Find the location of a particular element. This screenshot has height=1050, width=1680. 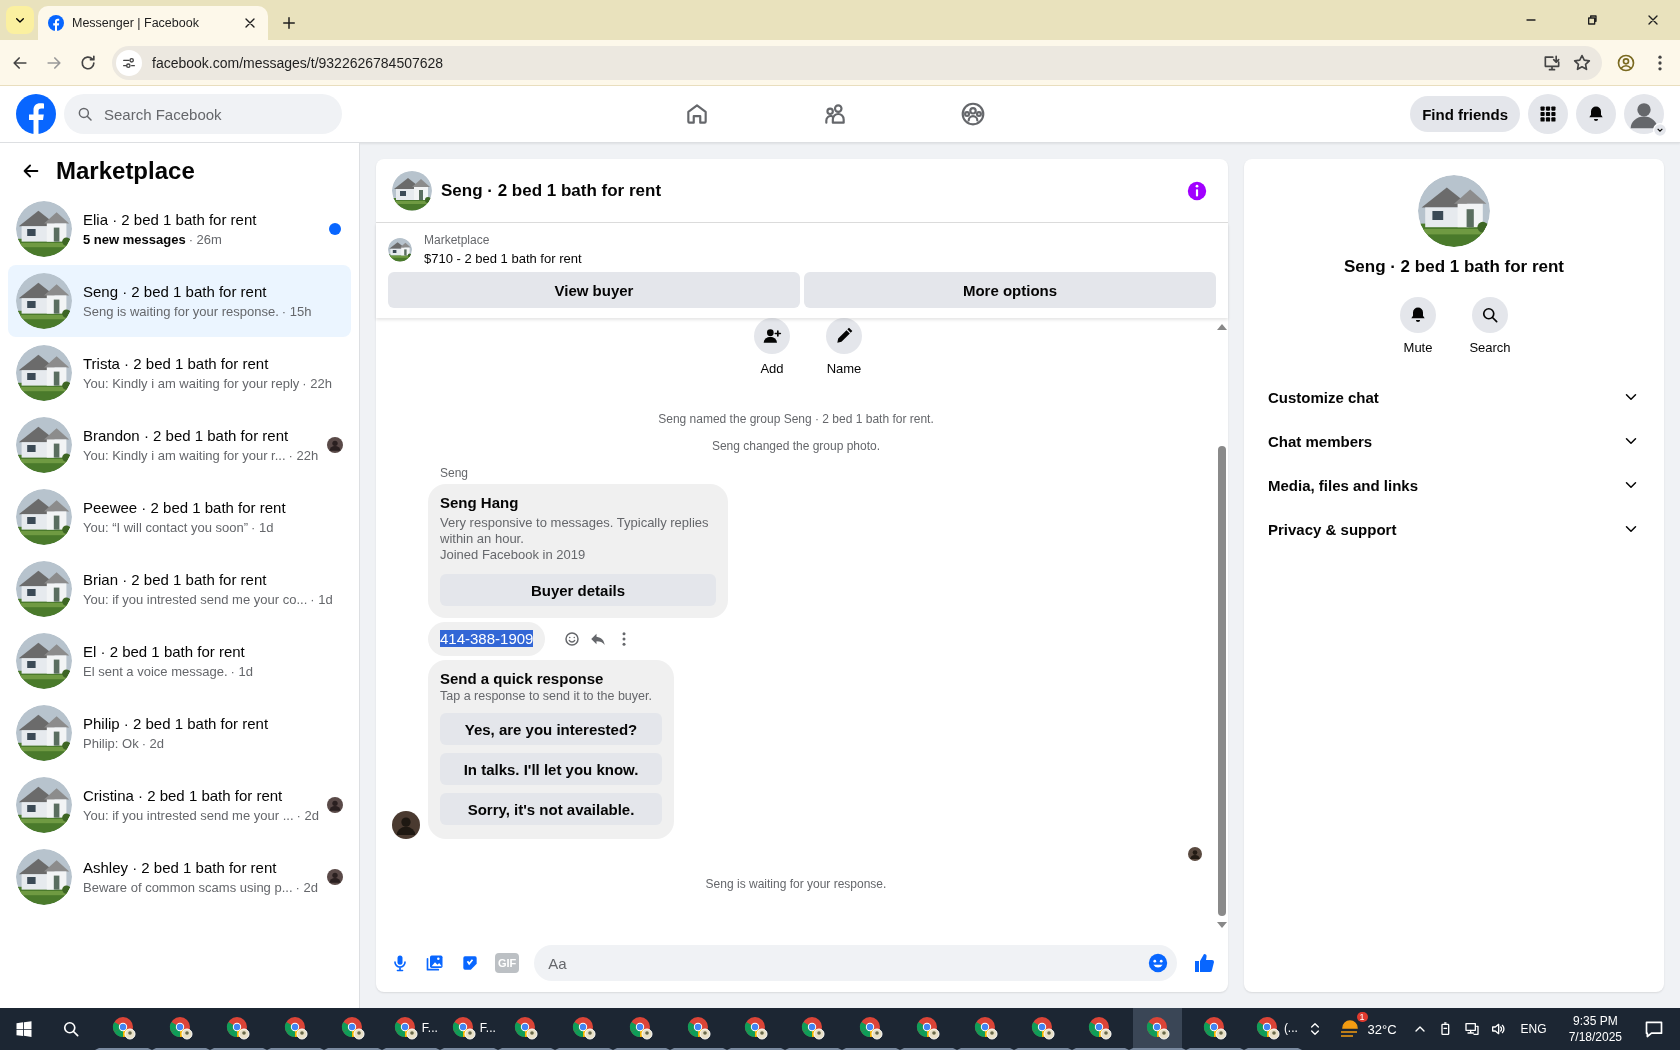

quick-reply-button: Yes, are you interested? is located at coordinates (551, 729).